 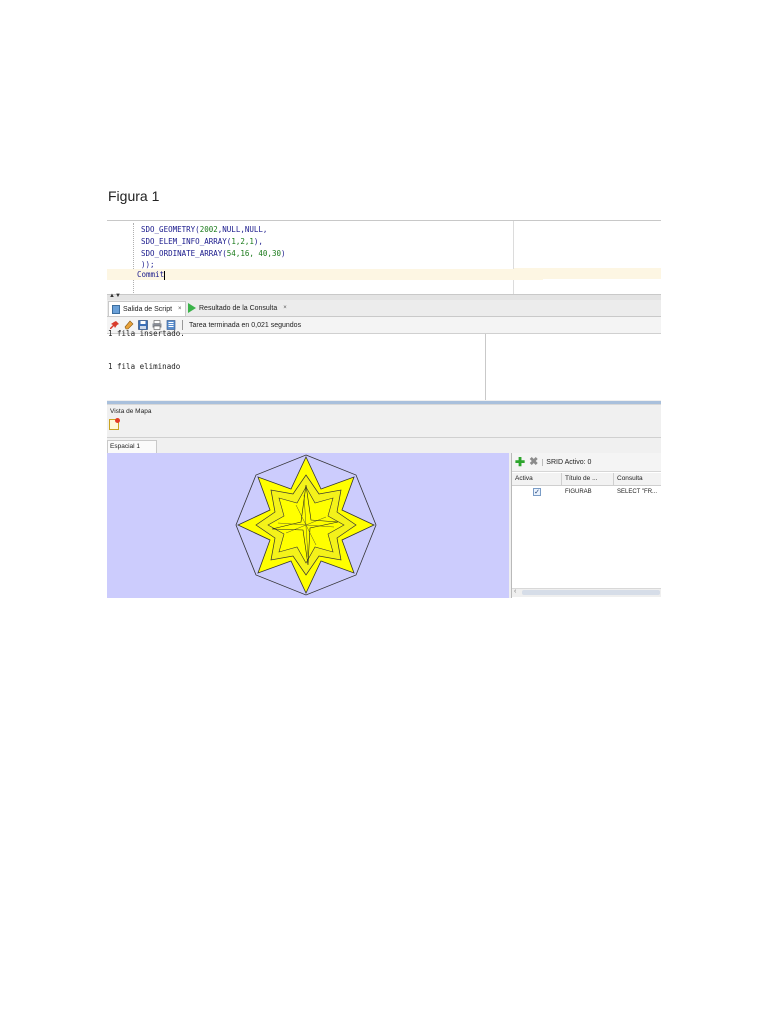 What do you see at coordinates (114, 424) in the screenshot?
I see `new-map-icon` at bounding box center [114, 424].